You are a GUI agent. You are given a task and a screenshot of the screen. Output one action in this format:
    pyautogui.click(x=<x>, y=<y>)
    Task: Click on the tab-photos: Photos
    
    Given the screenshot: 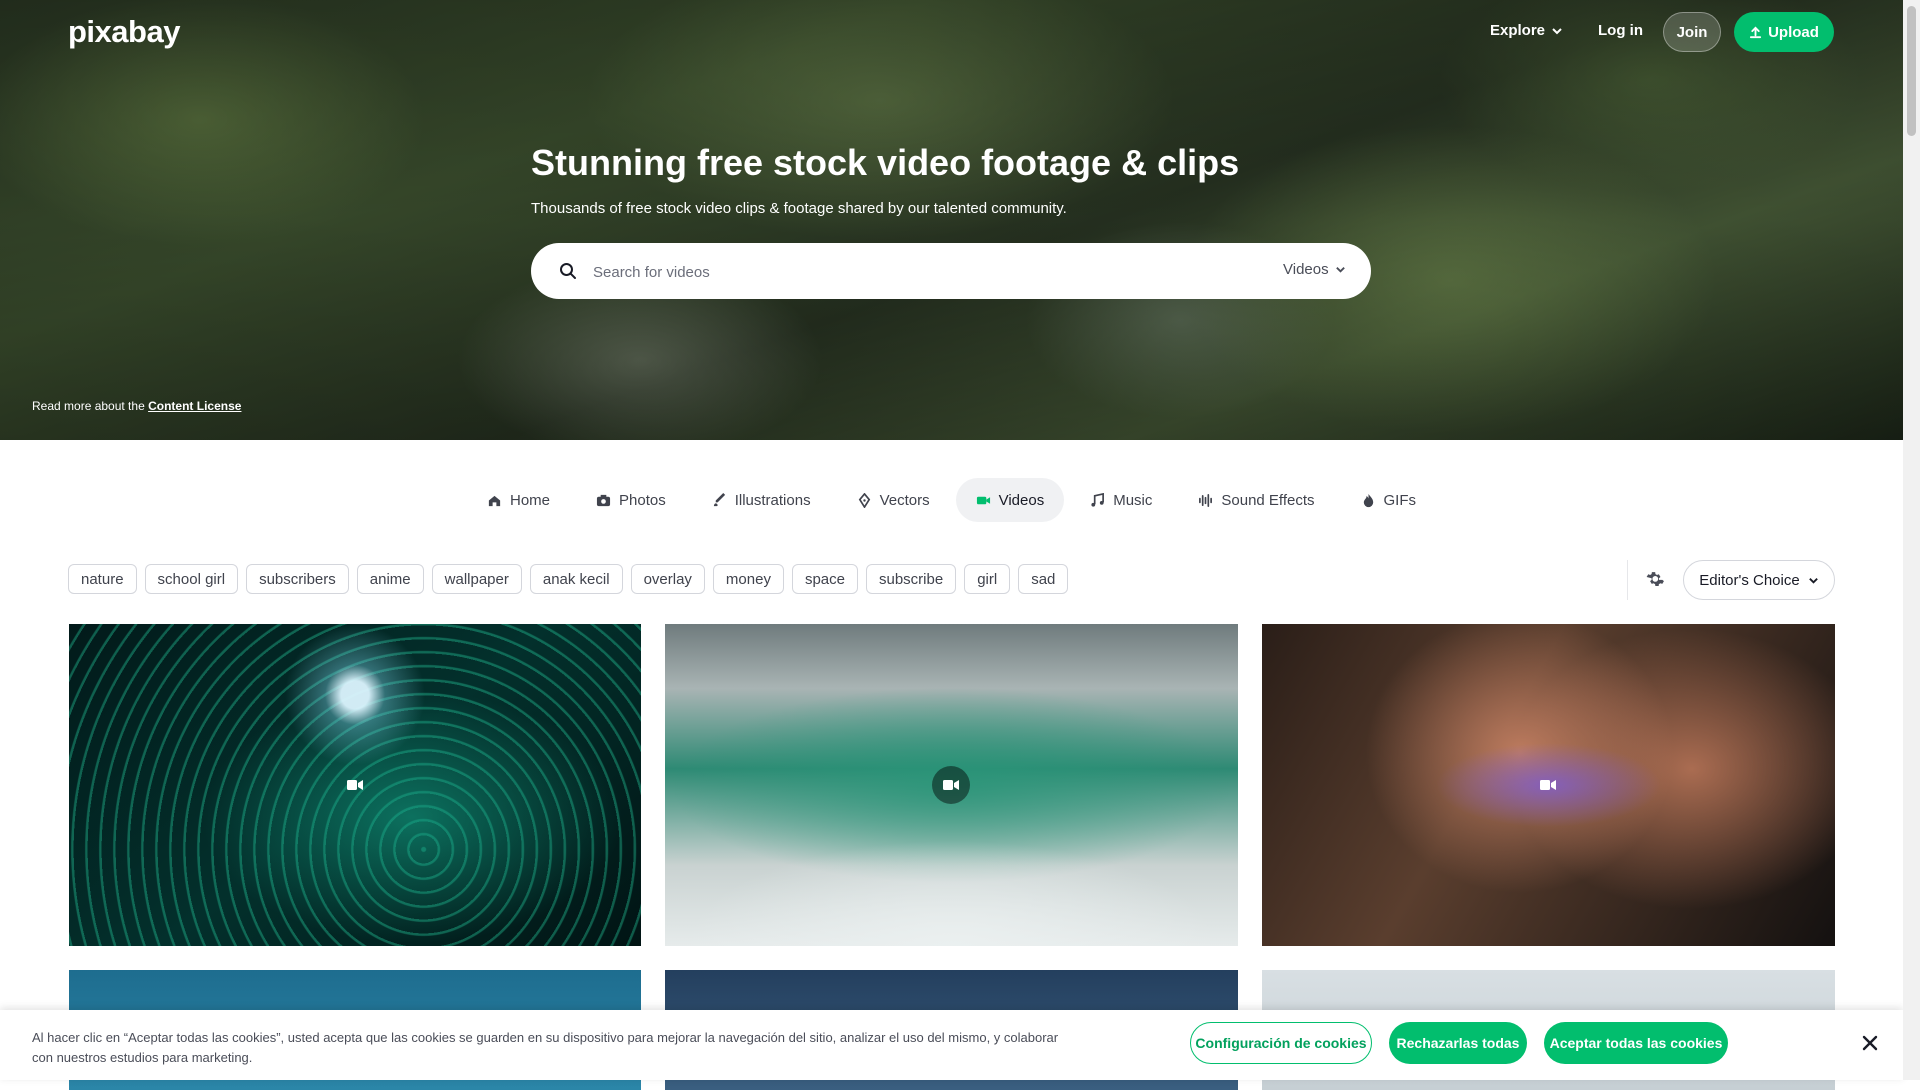 What is the action you would take?
    pyautogui.click(x=631, y=500)
    